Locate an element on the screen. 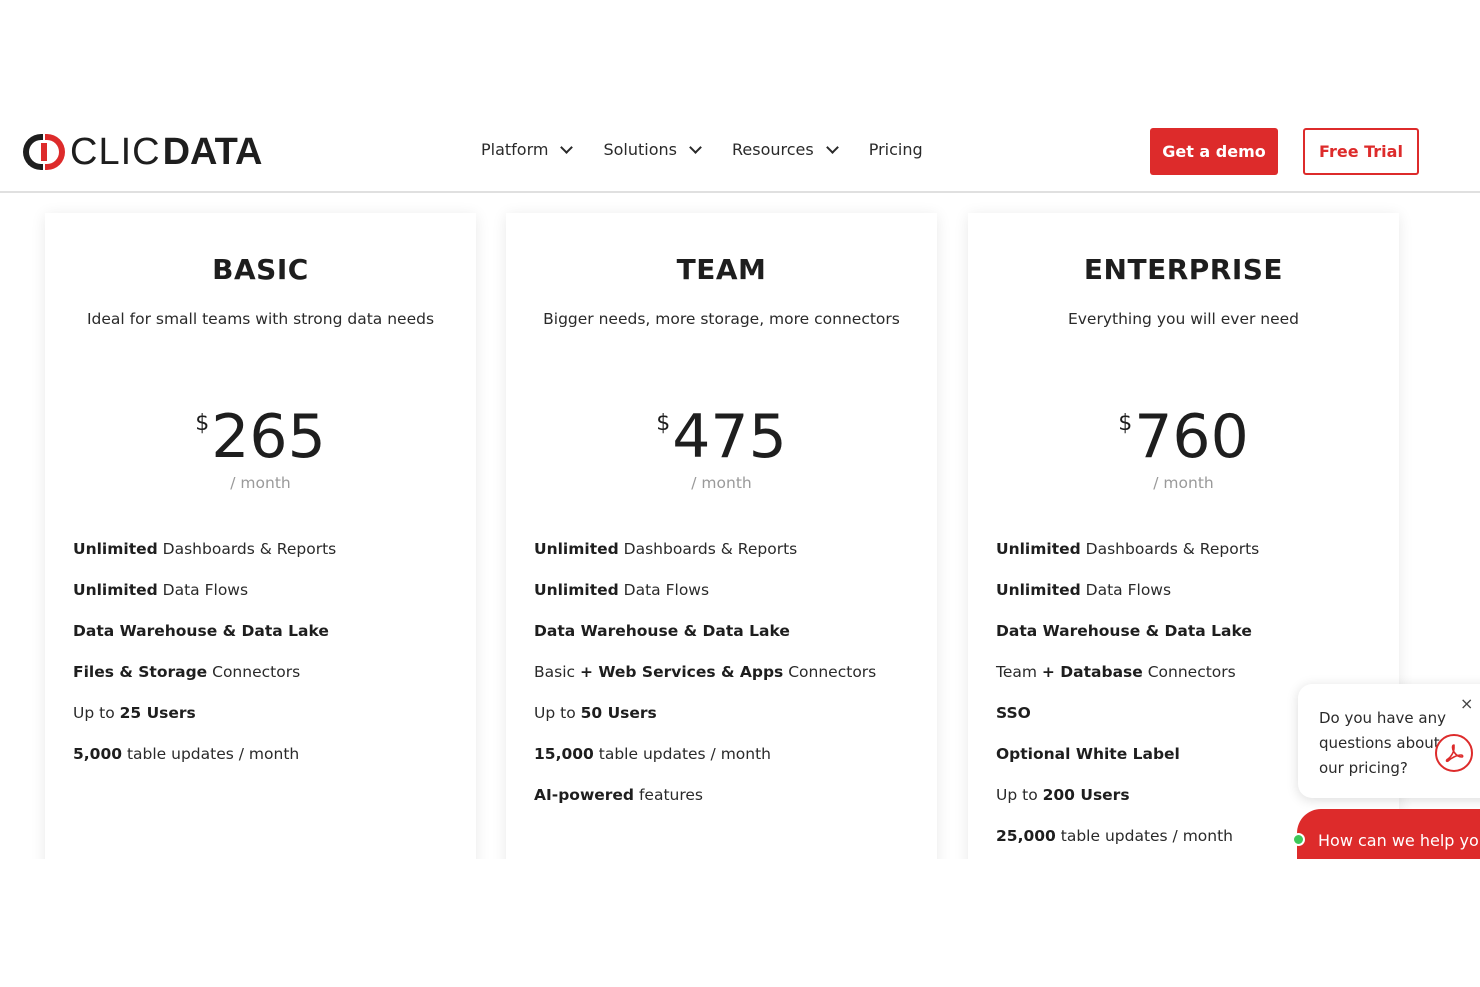 This screenshot has height=987, width=1480. feature-item: 15,000 table updates / month is located at coordinates (653, 754).